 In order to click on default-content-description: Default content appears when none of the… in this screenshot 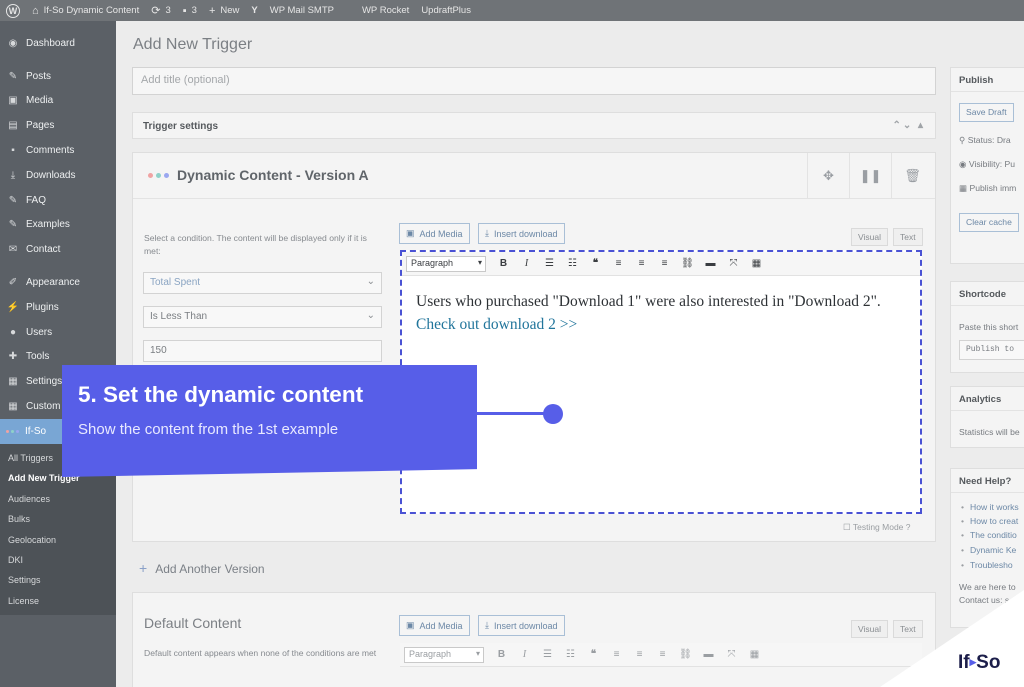, I will do `click(260, 653)`.